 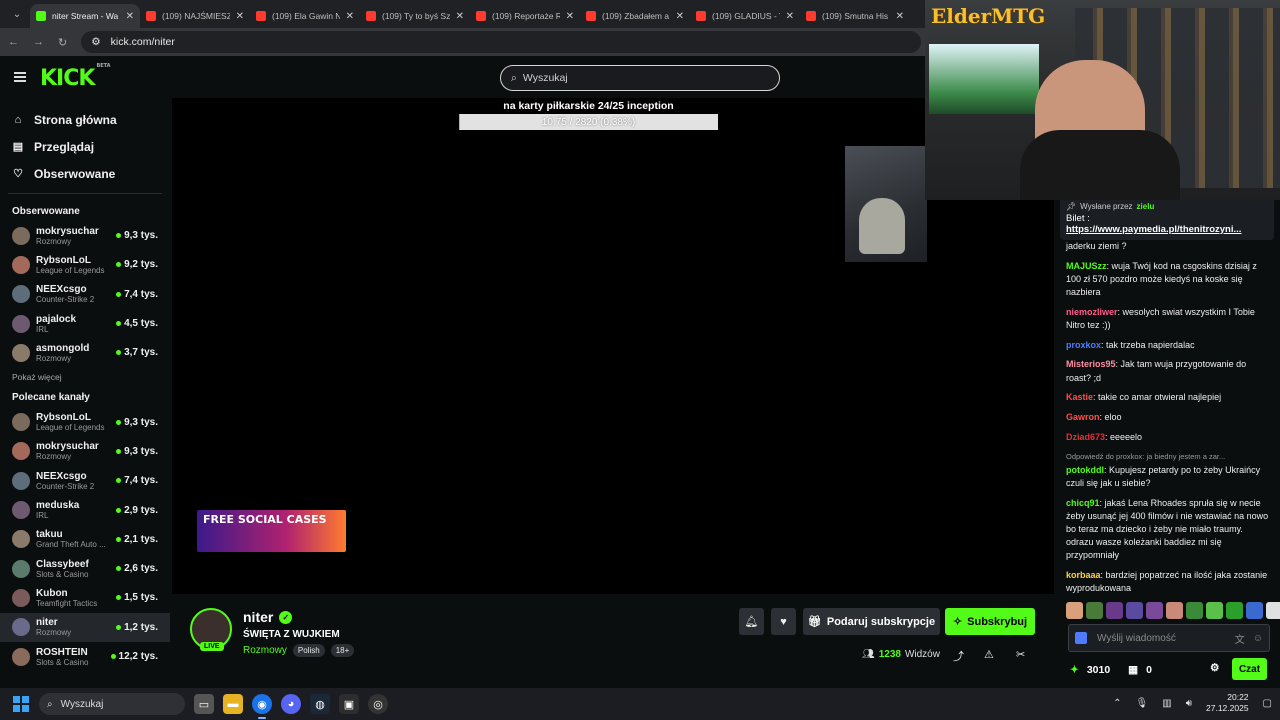 What do you see at coordinates (62, 42) in the screenshot?
I see `reload-icon: ↻` at bounding box center [62, 42].